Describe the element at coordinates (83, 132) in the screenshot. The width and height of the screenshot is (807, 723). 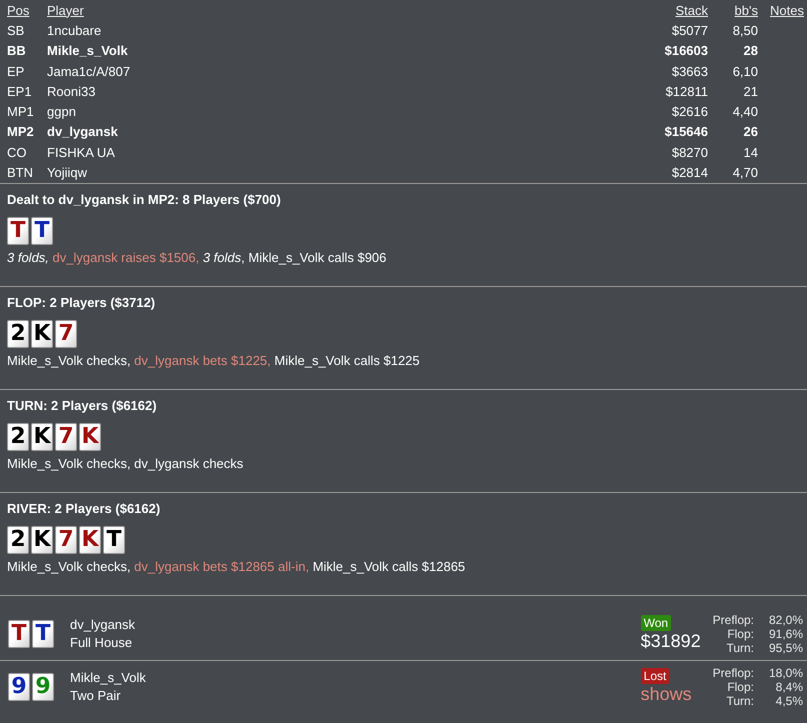
I see `table-cell-text: dv_lygansk` at that location.